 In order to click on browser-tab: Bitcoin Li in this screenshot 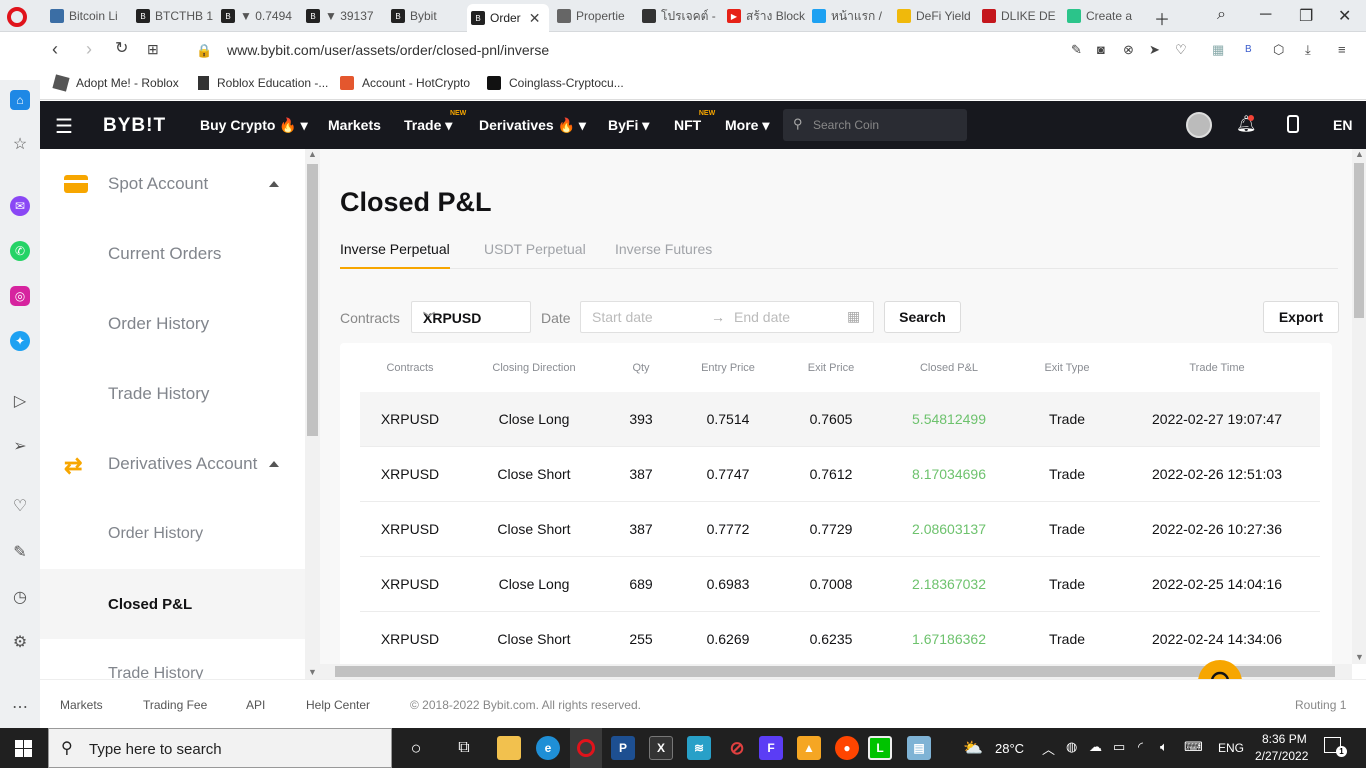, I will do `click(87, 16)`.